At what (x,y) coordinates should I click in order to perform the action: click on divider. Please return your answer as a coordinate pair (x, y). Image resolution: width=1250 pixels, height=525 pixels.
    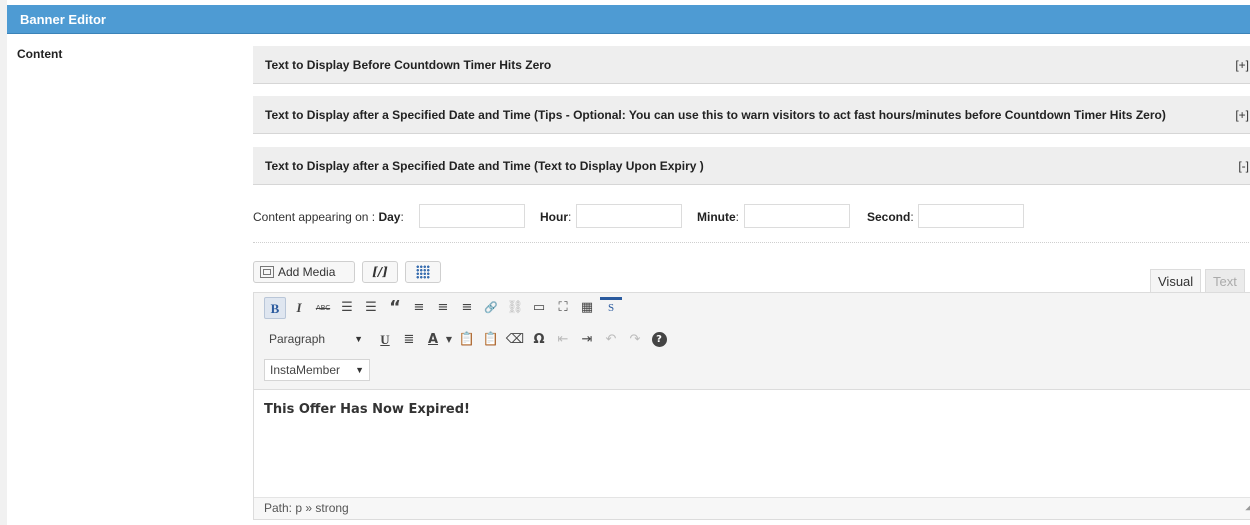
    Looking at the image, I should click on (751, 242).